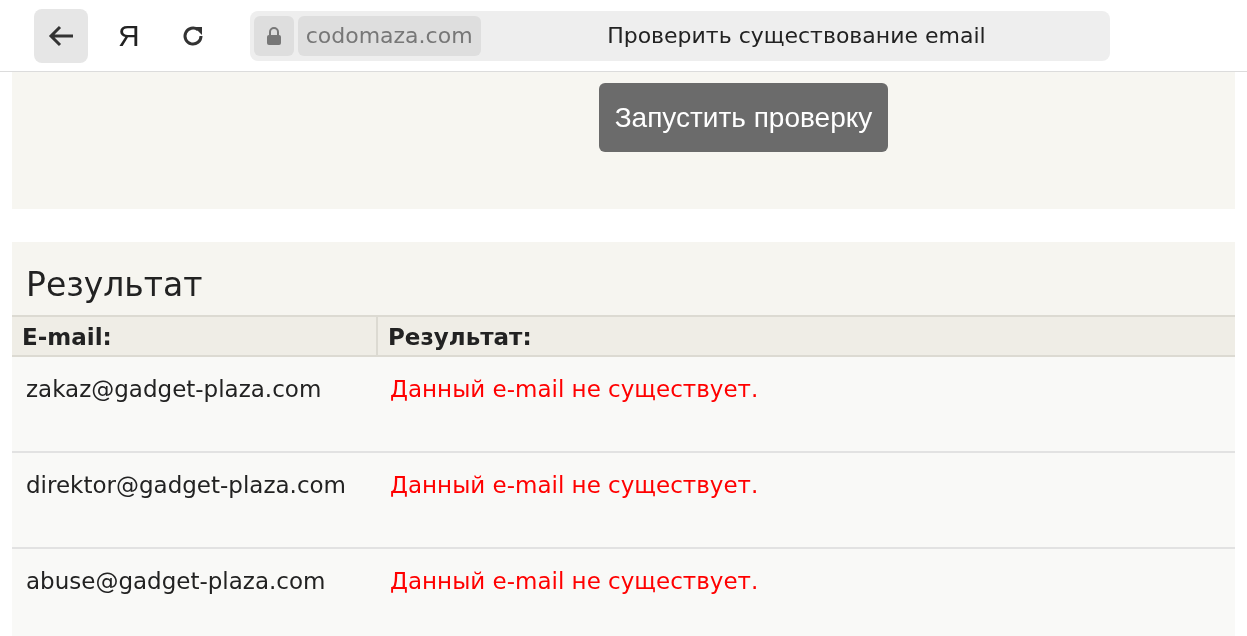 The image size is (1247, 636). Describe the element at coordinates (195, 336) in the screenshot. I see `column-header: E-mail:` at that location.